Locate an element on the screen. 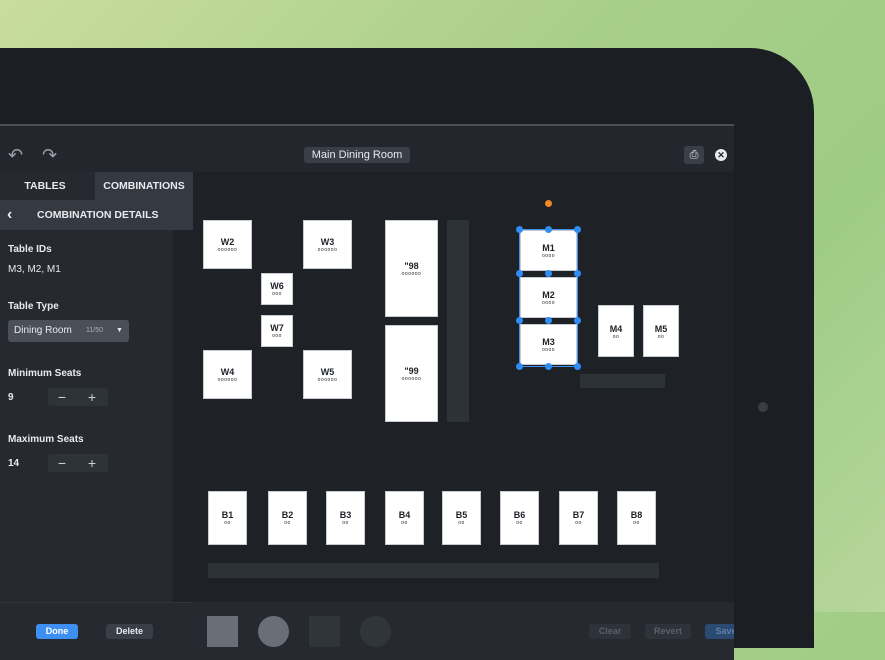  table-id: B4 is located at coordinates (404, 515).